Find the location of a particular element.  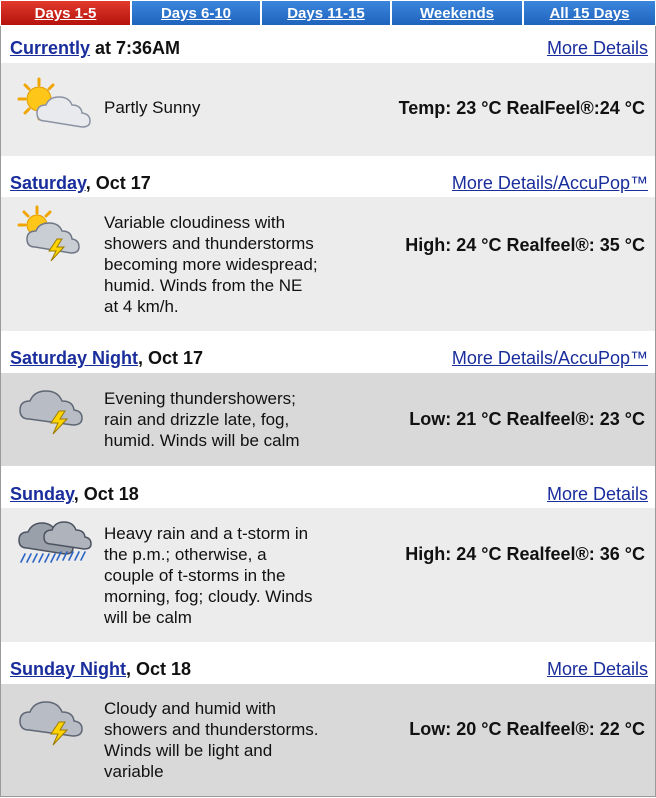

period-temp: High: 24 °C Realfeel®: 35 °C is located at coordinates (525, 245).